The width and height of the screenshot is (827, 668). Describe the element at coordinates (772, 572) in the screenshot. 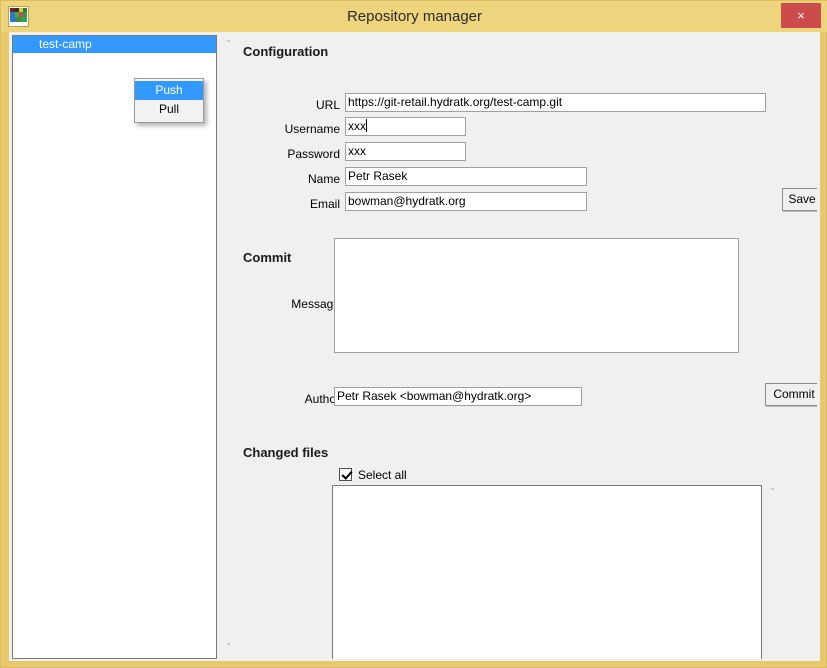

I see `changed-files-scrollbar: ˄ ˅` at that location.